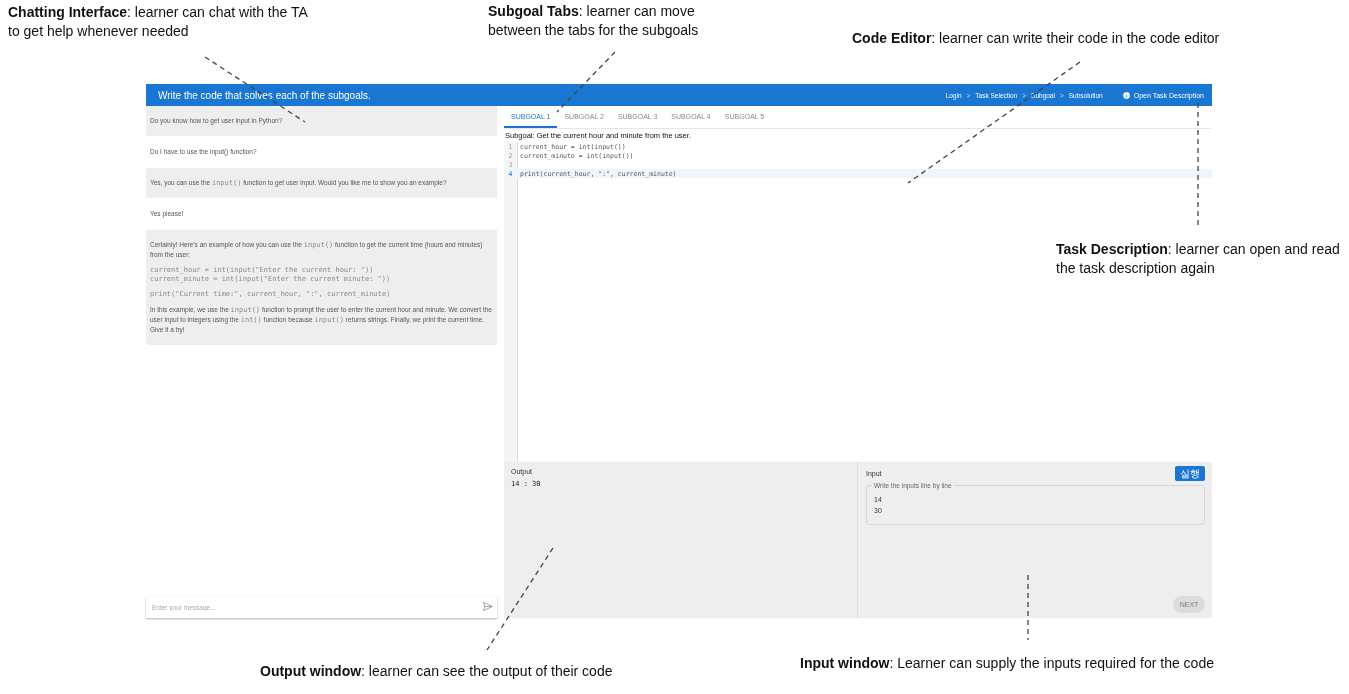 This screenshot has width=1349, height=694. What do you see at coordinates (1126, 95) in the screenshot?
I see `info-icon` at bounding box center [1126, 95].